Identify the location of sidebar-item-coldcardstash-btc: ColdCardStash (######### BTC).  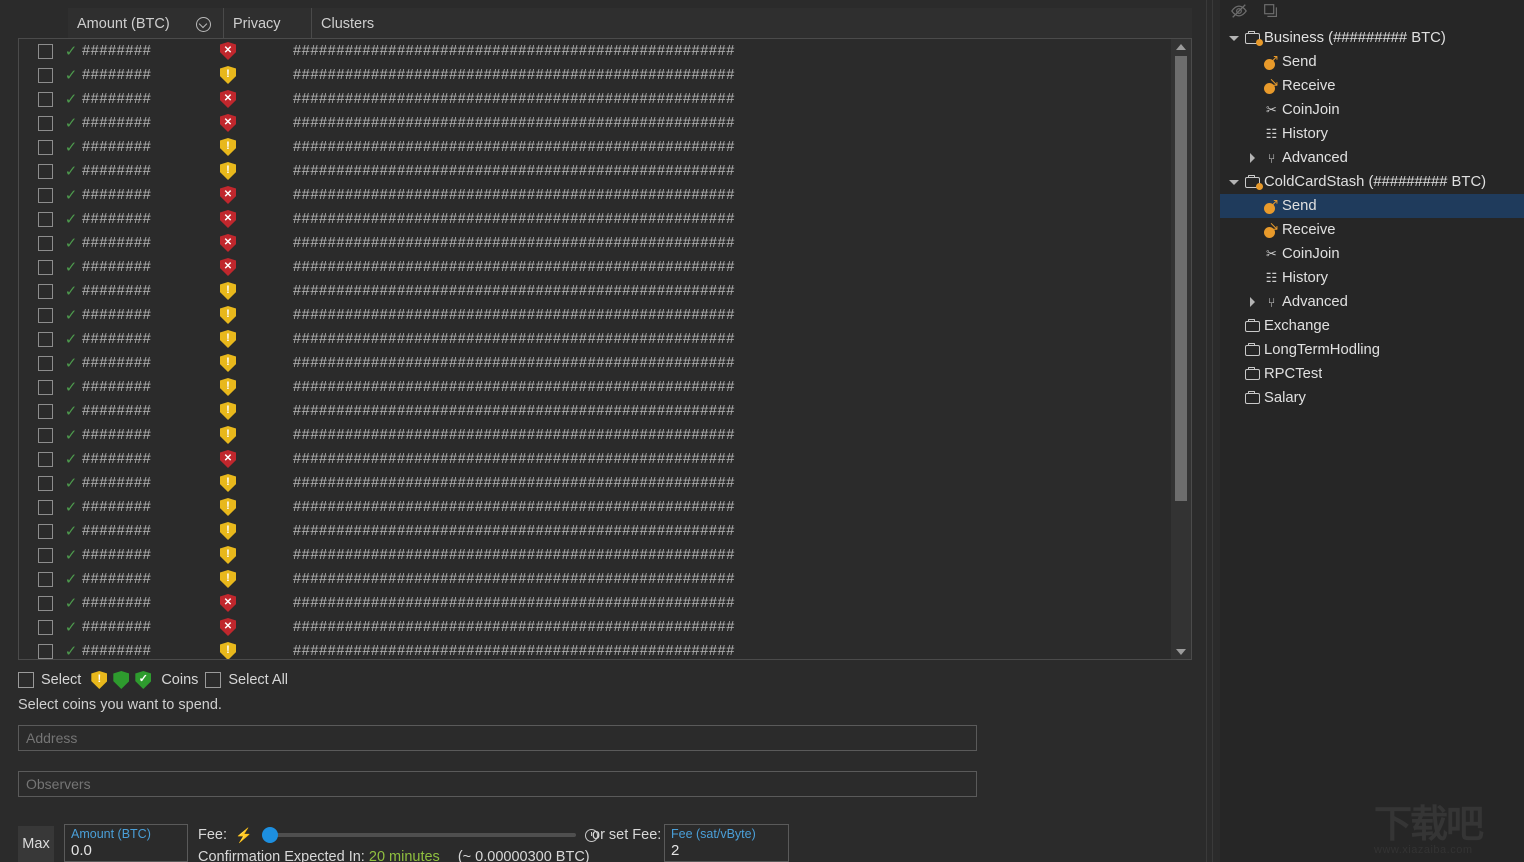
(1372, 182).